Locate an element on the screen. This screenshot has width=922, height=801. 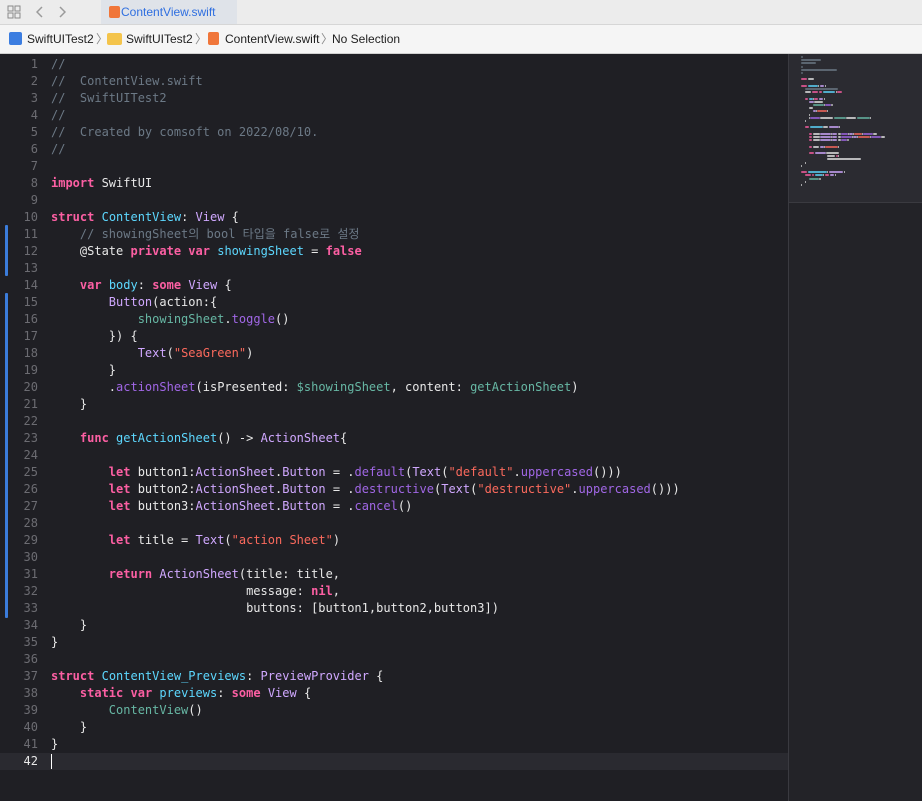
code-token: = . is located at coordinates (340, 506).